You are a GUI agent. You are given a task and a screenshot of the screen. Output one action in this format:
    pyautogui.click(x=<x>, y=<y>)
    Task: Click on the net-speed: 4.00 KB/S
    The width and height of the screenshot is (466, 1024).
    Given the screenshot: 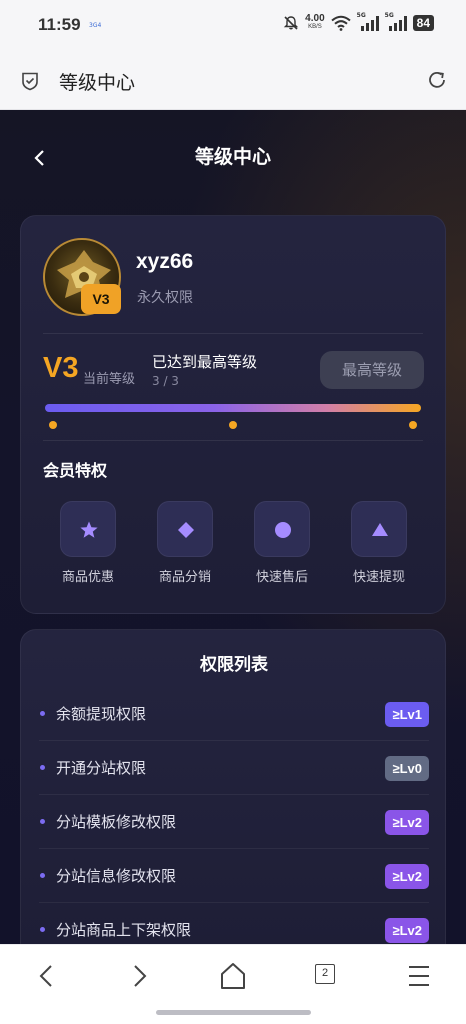 What is the action you would take?
    pyautogui.click(x=314, y=23)
    